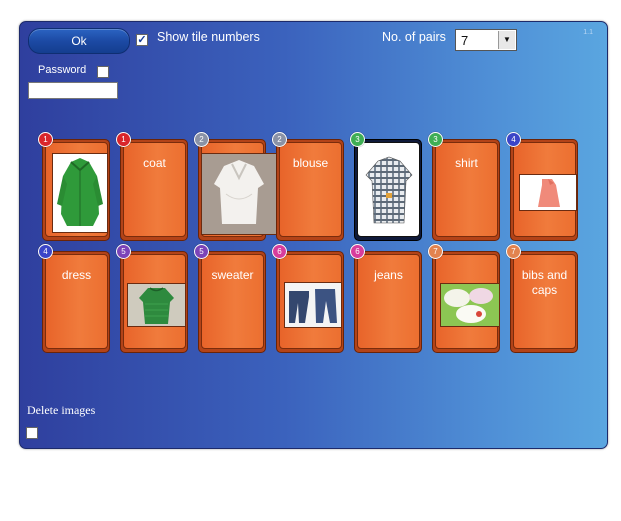 The height and width of the screenshot is (521, 621). I want to click on tile: 3, so click(386, 186).